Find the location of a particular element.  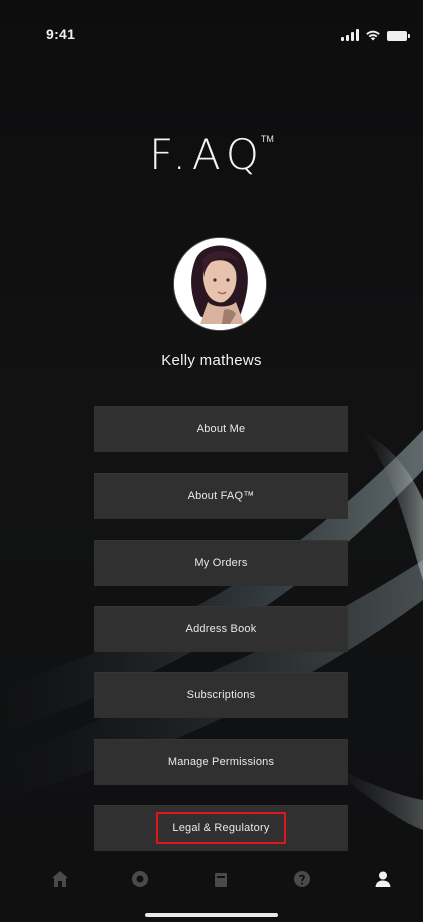

menu-item-label: Manage Permissions is located at coordinates (221, 762).